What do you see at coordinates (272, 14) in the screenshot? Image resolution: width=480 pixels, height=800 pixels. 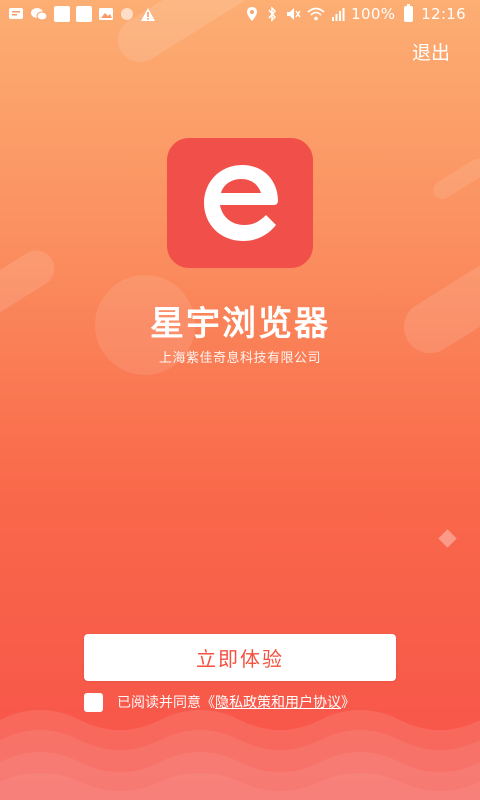 I see `bluetooth-icon` at bounding box center [272, 14].